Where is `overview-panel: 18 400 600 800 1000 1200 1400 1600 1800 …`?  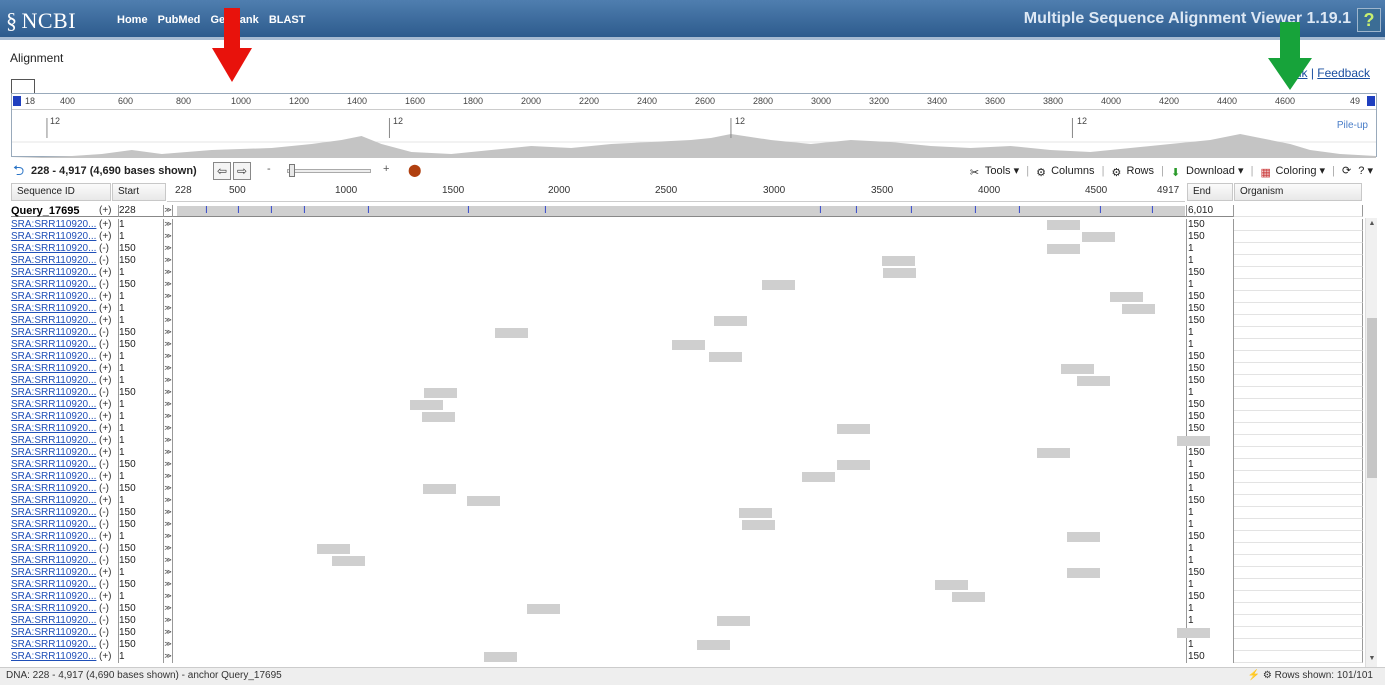 overview-panel: 18 400 600 800 1000 1200 1400 1600 1800 … is located at coordinates (694, 125).